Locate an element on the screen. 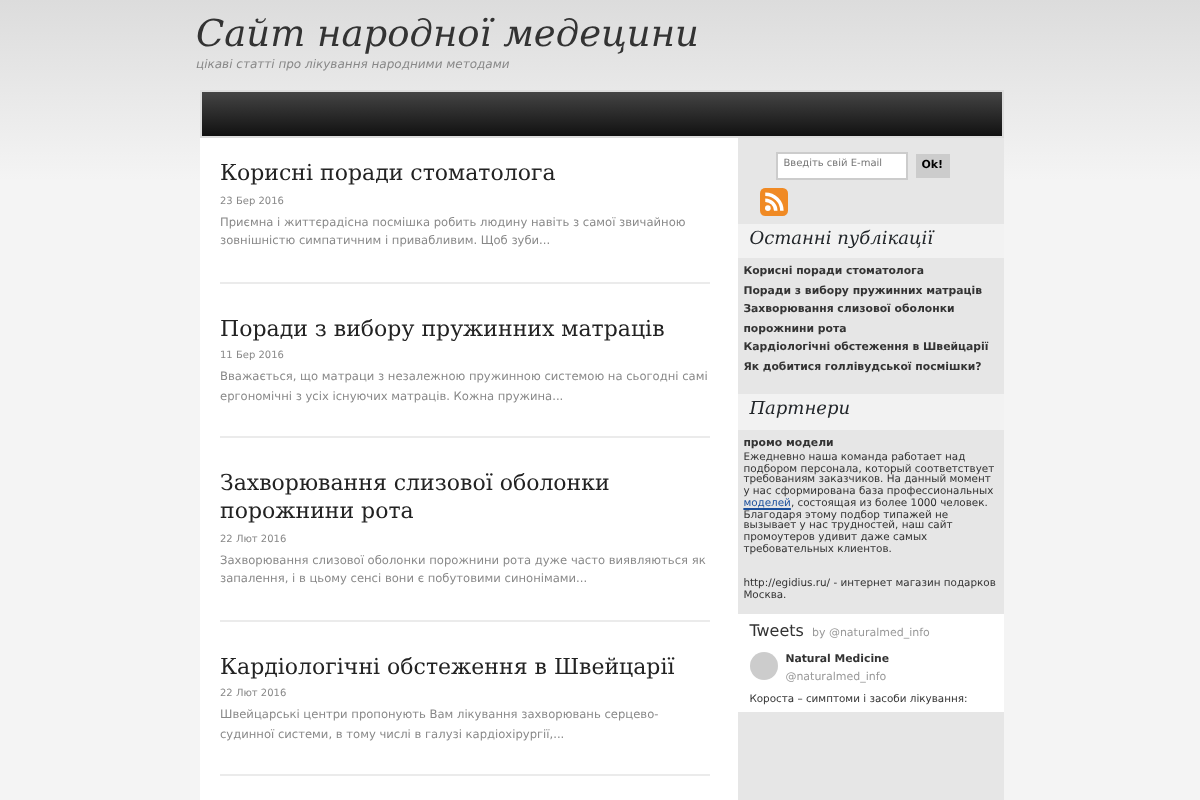 This screenshot has width=1200, height=800. post-title: Поради з вибору пружинних матраців is located at coordinates (465, 329).